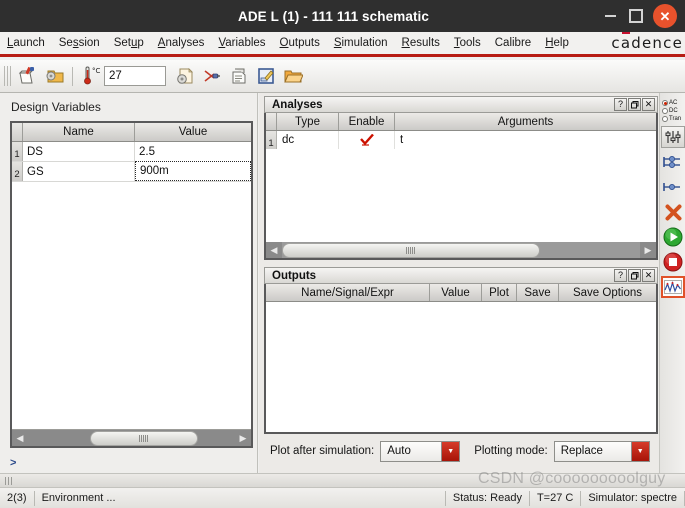  What do you see at coordinates (271, 121) in the screenshot?
I see `table-corner` at bounding box center [271, 121].